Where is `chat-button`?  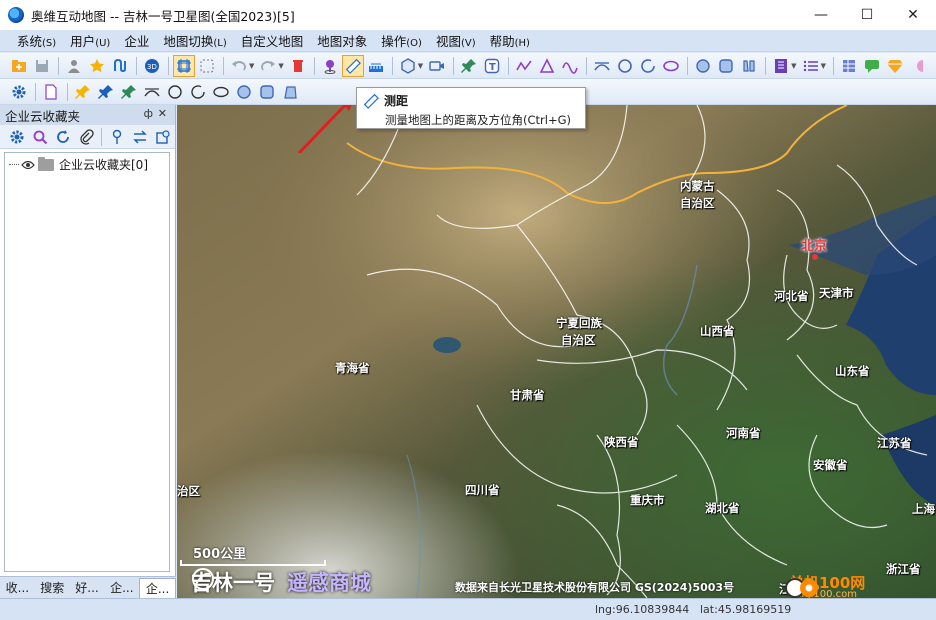
chat-button is located at coordinates (872, 66).